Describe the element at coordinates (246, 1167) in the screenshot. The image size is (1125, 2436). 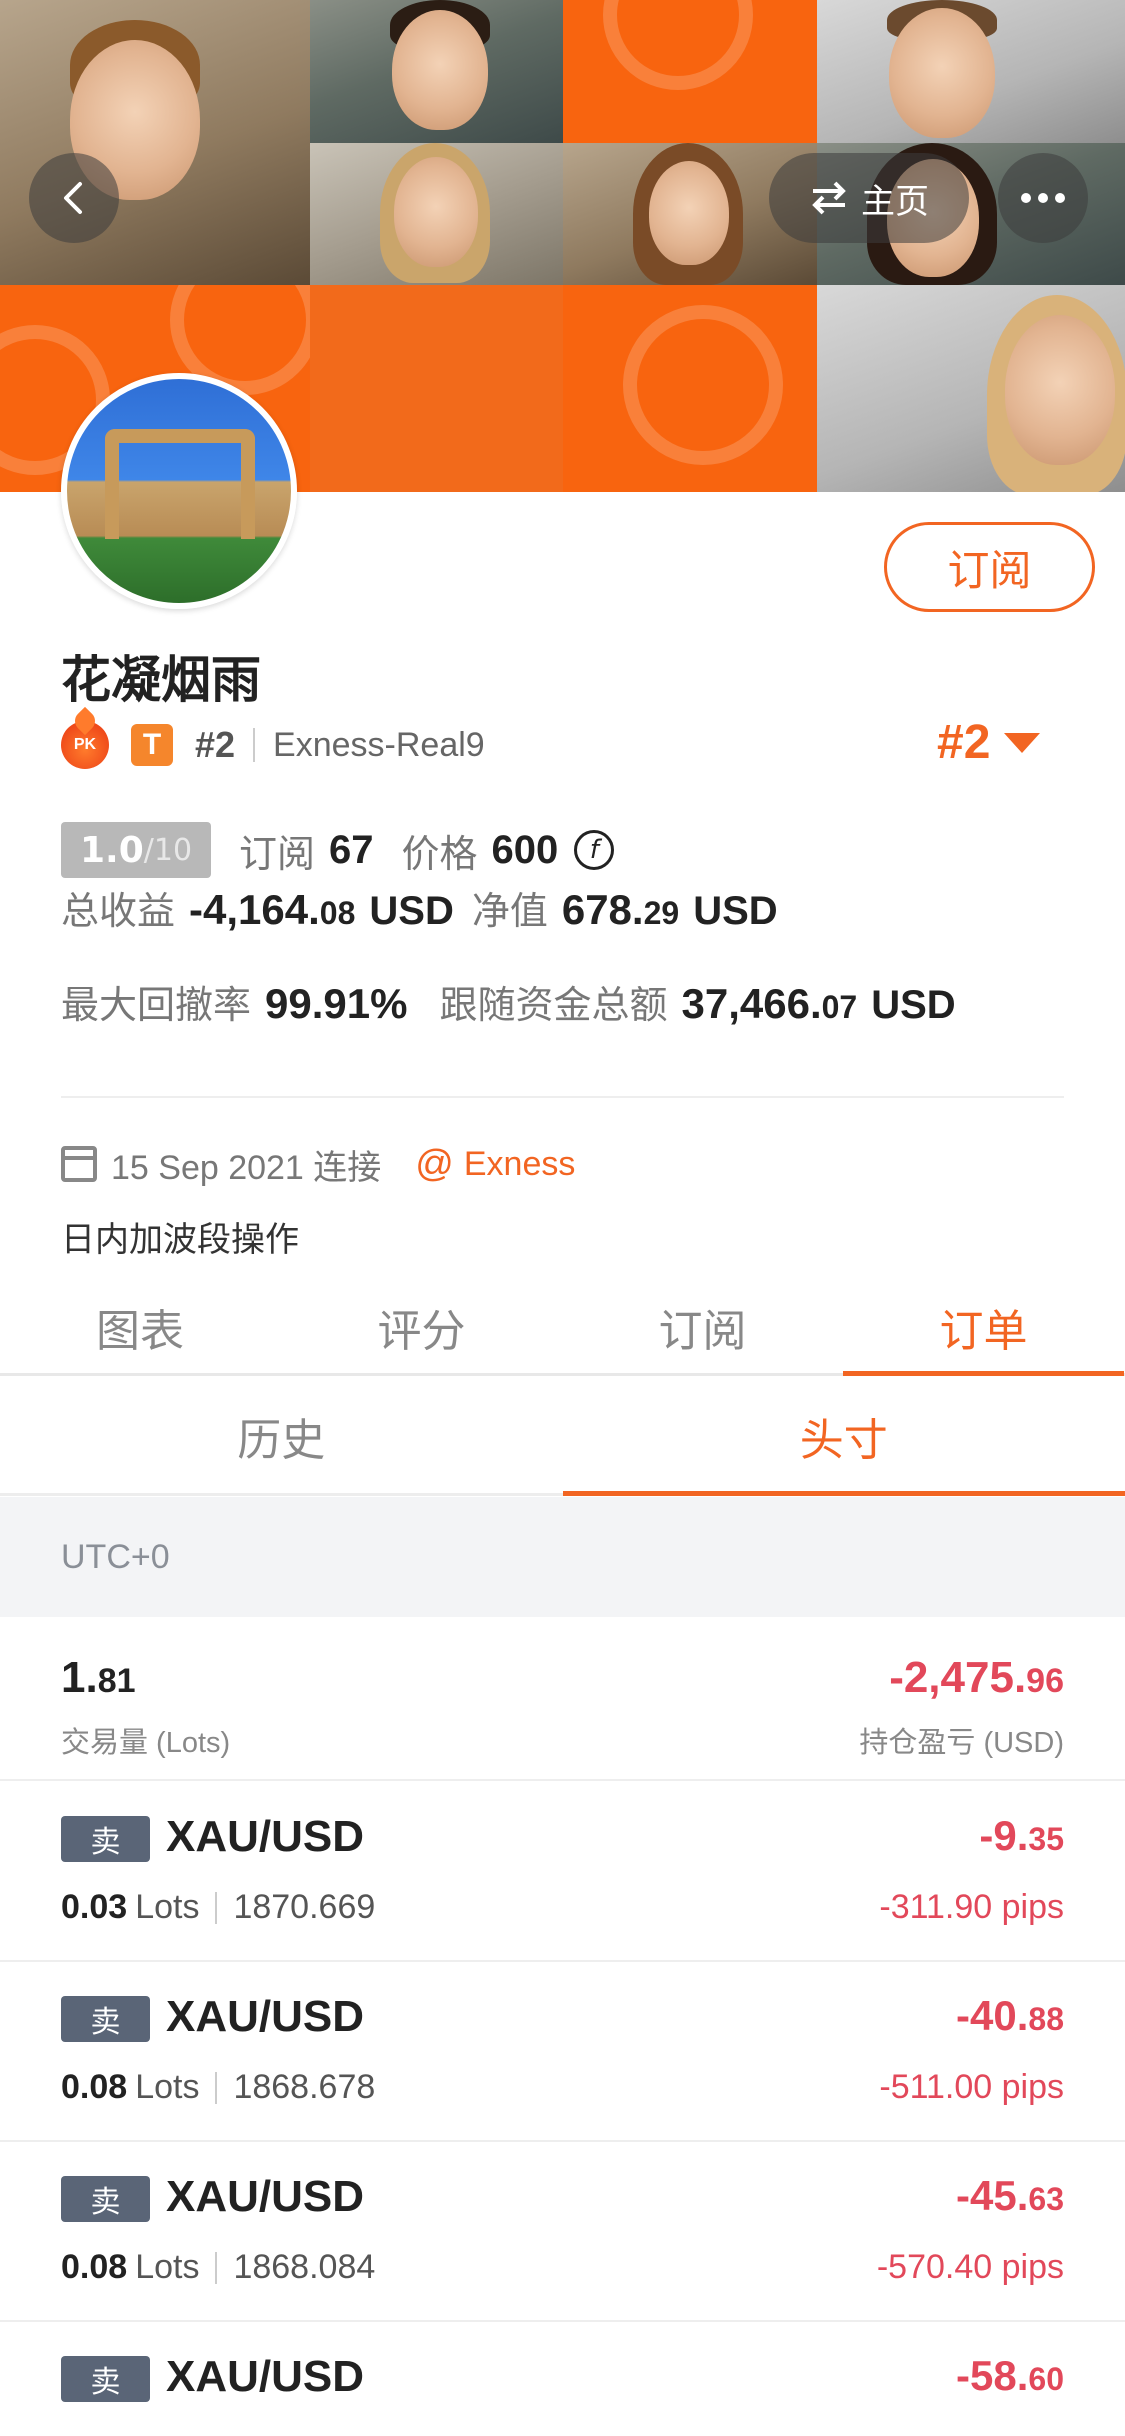
I see `connect-date: 15 Sep 2021 连接` at that location.